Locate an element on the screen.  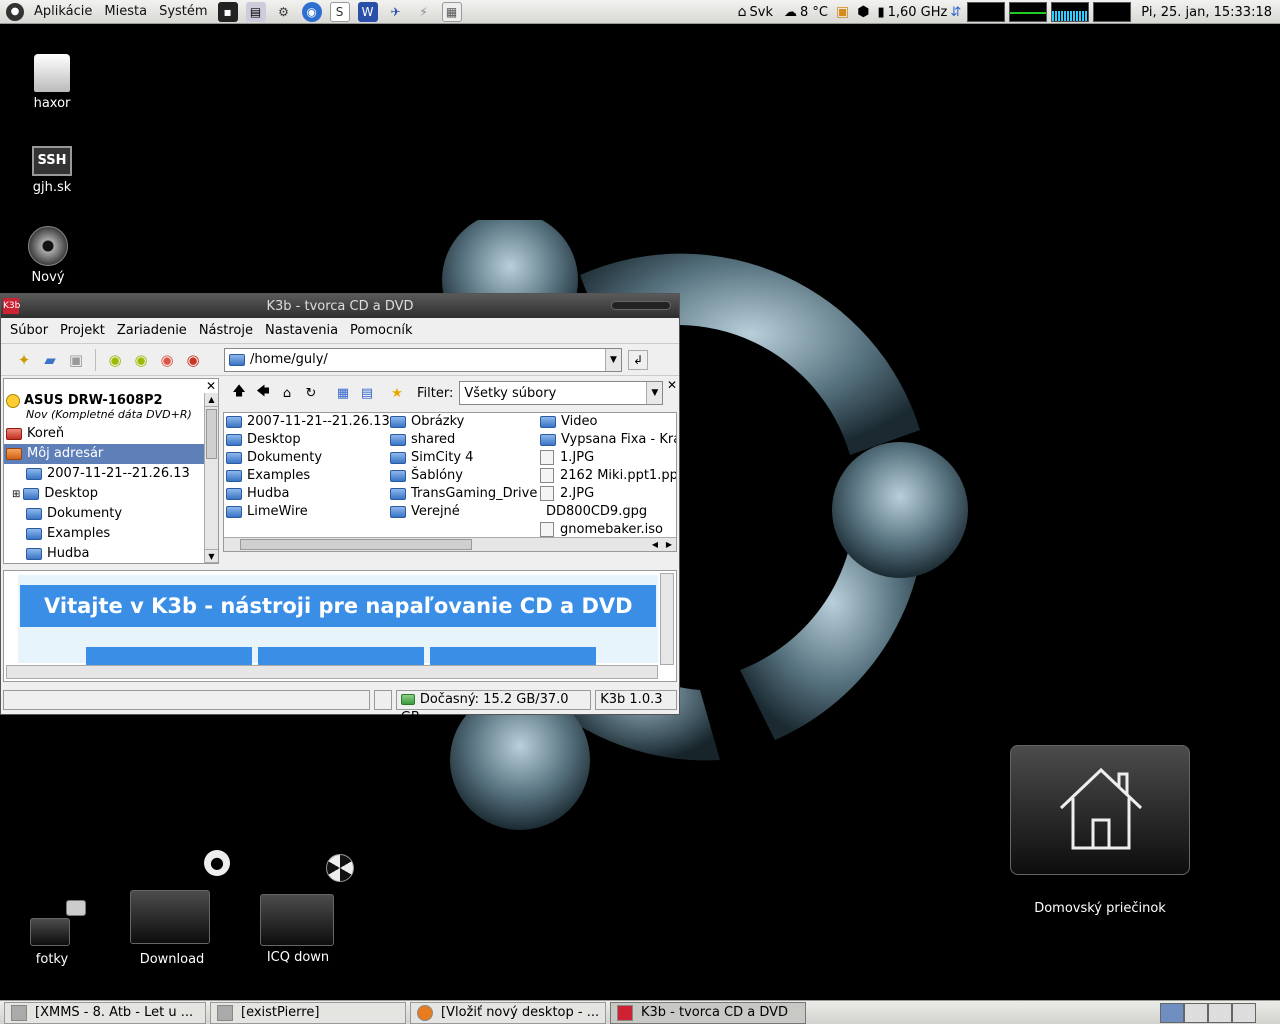
list-item: TransGaming_Drive is located at coordinates (463, 494).